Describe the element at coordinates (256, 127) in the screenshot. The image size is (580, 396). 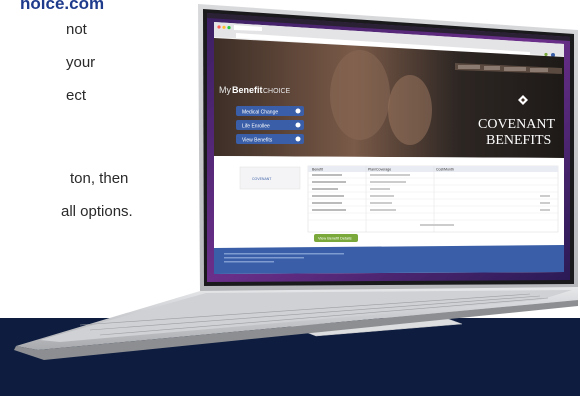
I see `nav-label-life-enrollee: Life Enrollee` at that location.